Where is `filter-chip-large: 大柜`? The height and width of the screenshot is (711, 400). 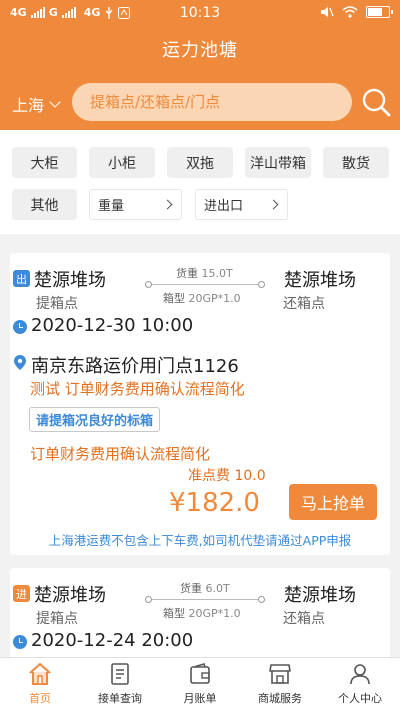
filter-chip-large: 大柜 is located at coordinates (44, 162).